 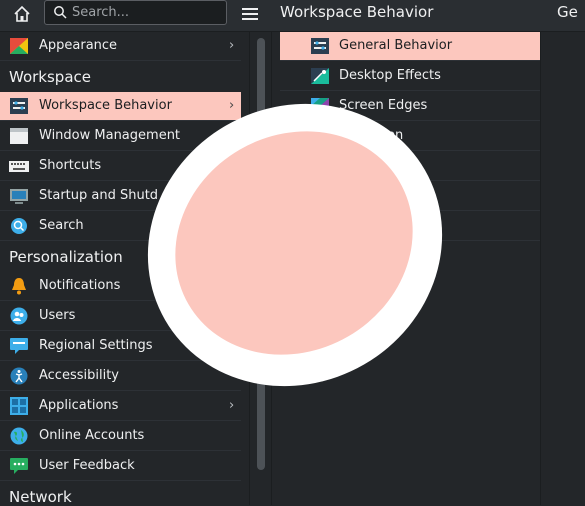 I want to click on appearance-icon, so click(x=19, y=46).